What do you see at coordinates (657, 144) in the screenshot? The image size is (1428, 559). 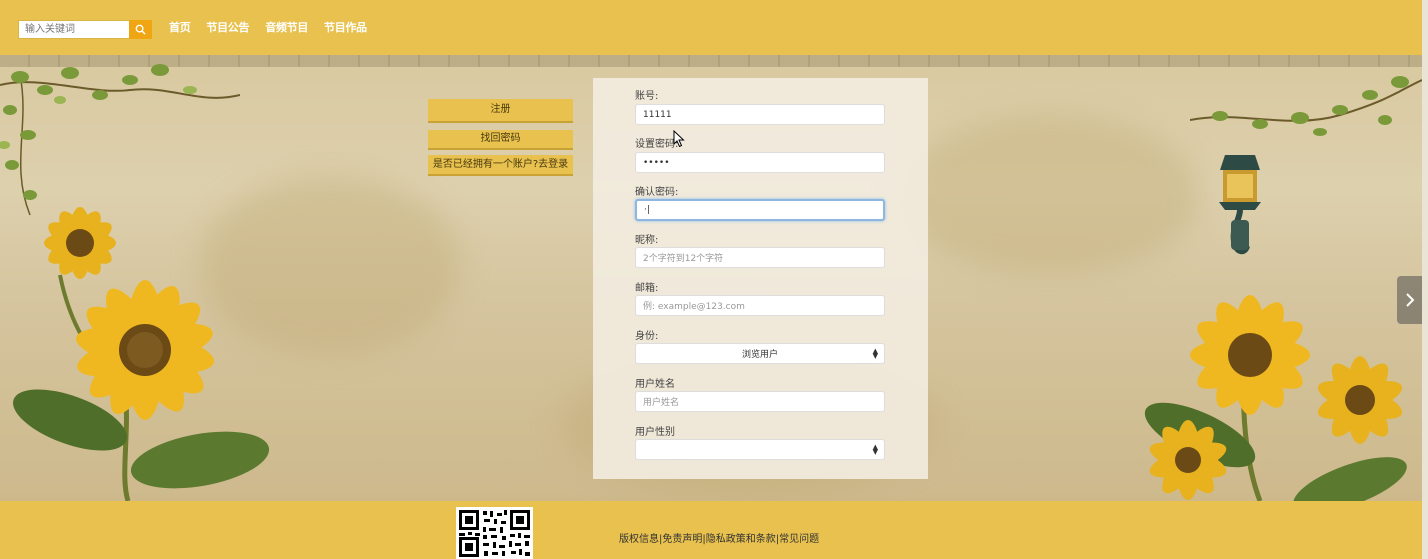 I see `password-label: 设置密码:` at bounding box center [657, 144].